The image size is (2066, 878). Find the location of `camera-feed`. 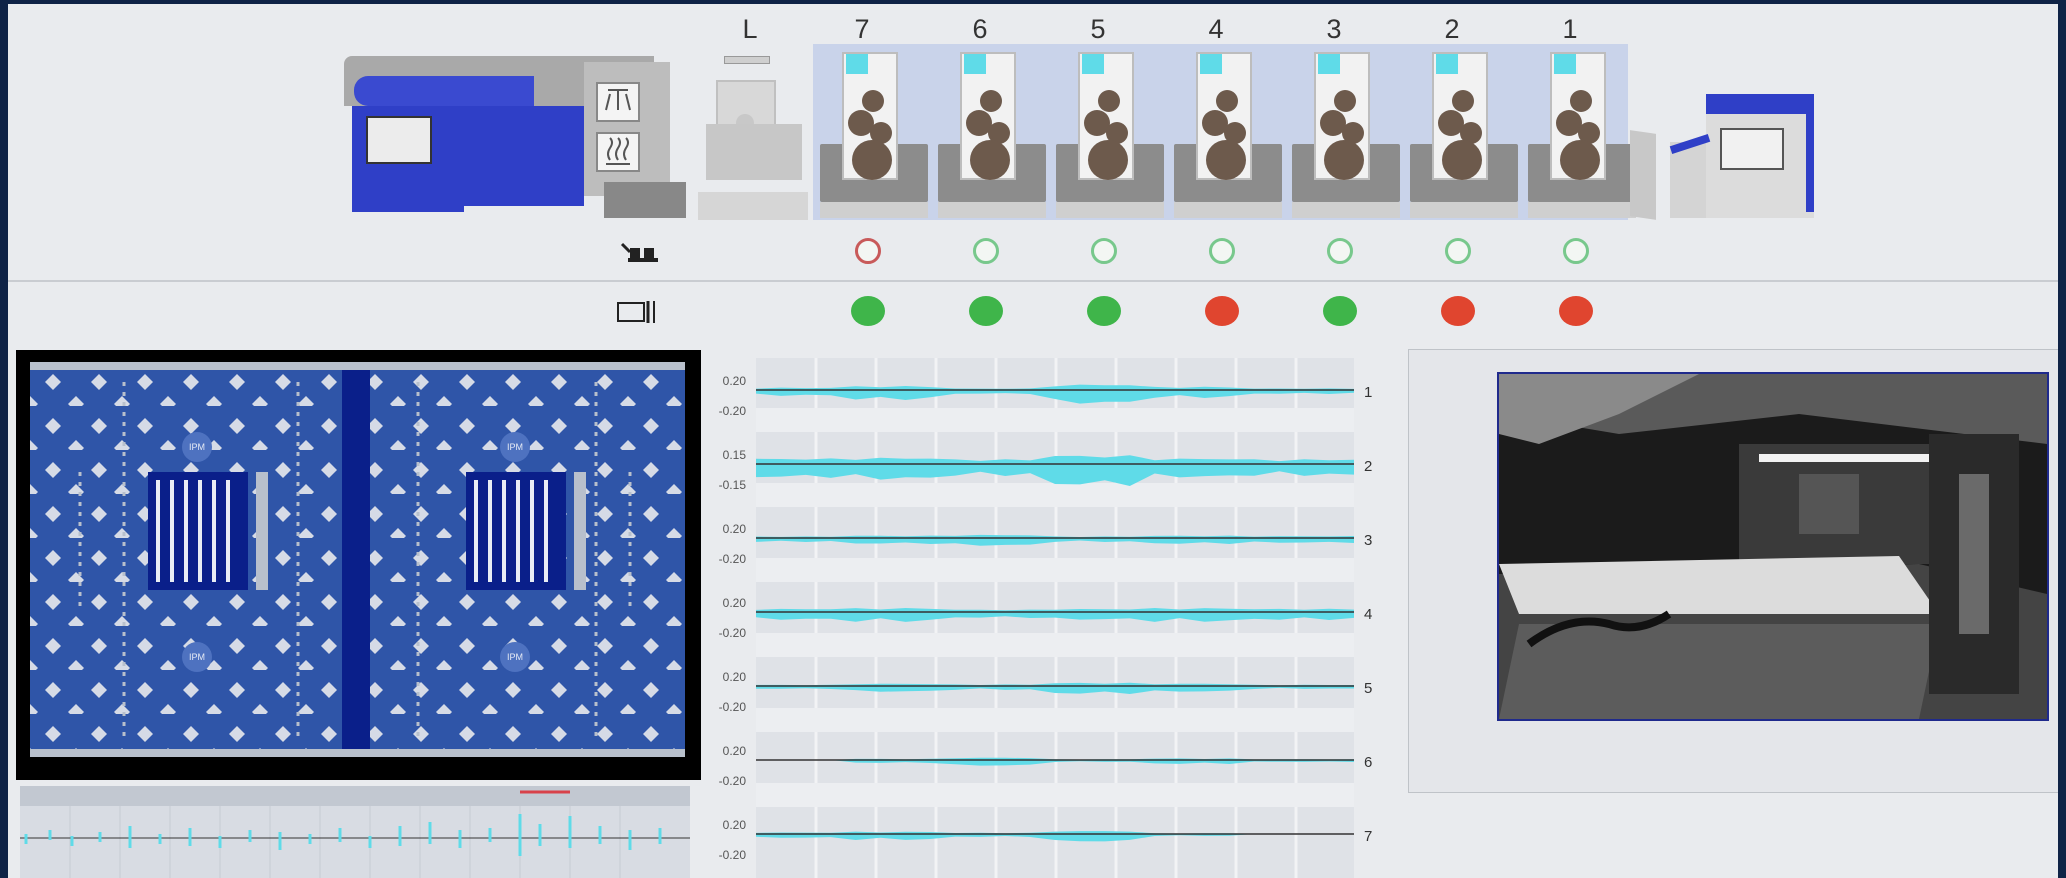

camera-feed is located at coordinates (1773, 546).